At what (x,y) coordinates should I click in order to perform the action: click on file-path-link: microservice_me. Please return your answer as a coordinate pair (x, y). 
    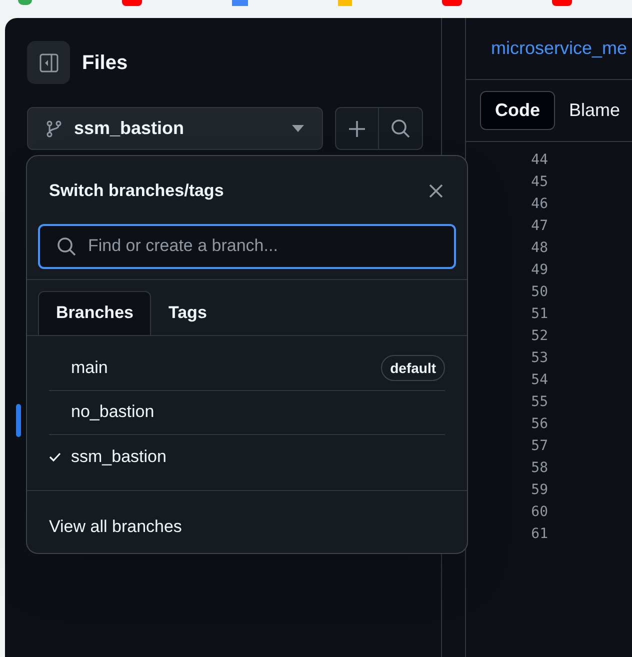
    Looking at the image, I should click on (559, 48).